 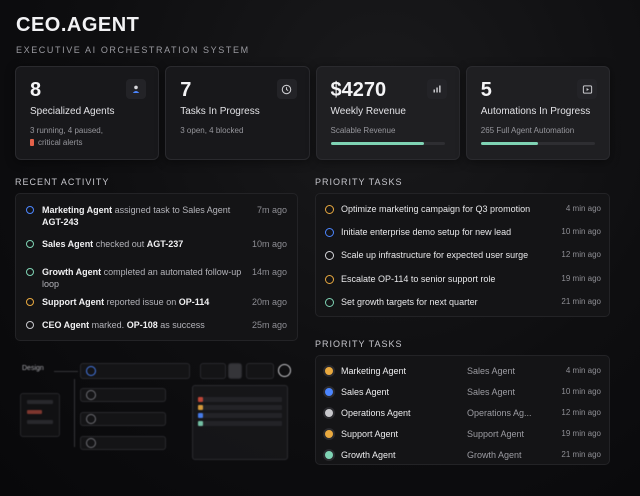 I want to click on agent-time: 12 min ago, so click(x=581, y=412).